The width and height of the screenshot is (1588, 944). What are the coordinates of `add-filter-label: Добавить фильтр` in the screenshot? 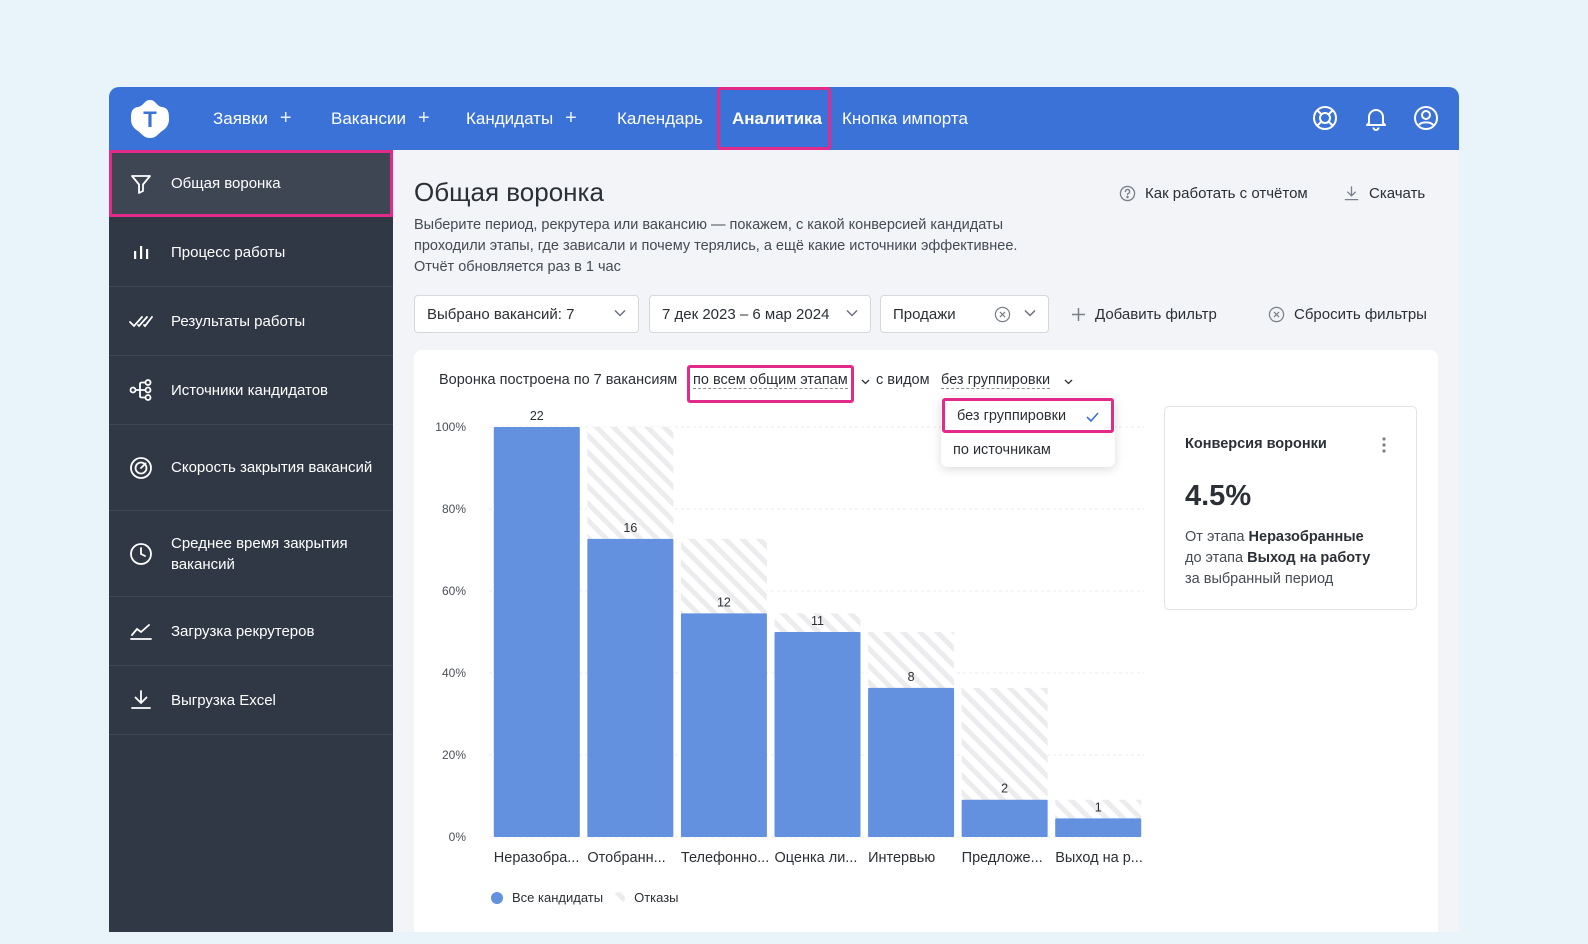 It's located at (1156, 314).